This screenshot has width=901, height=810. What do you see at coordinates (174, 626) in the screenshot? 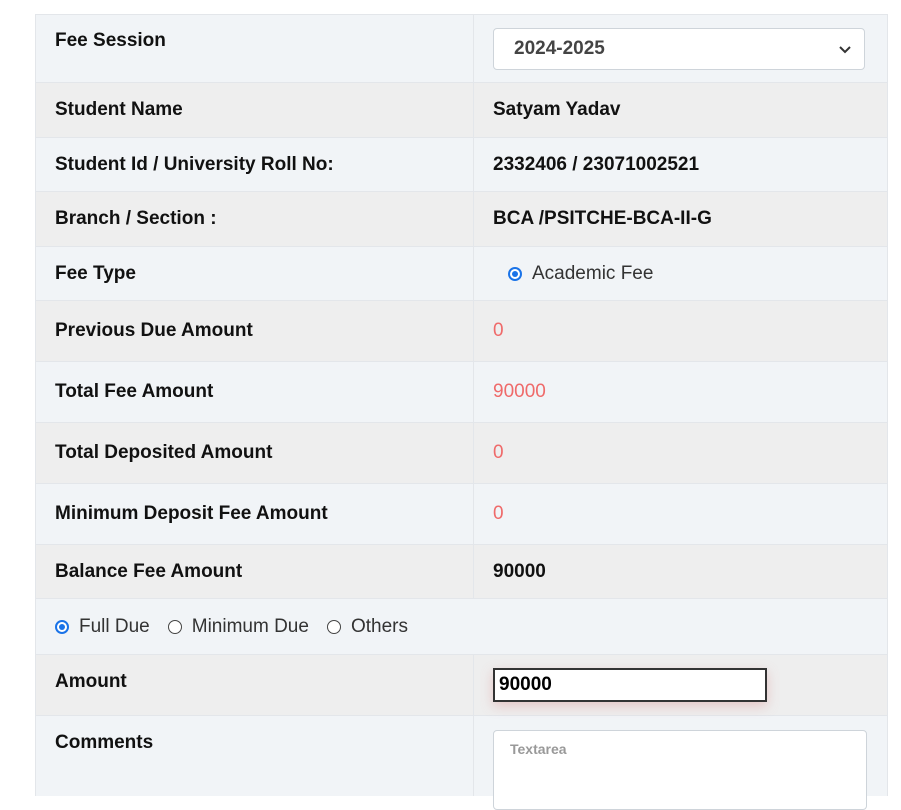
I see `minimum-due-radio` at bounding box center [174, 626].